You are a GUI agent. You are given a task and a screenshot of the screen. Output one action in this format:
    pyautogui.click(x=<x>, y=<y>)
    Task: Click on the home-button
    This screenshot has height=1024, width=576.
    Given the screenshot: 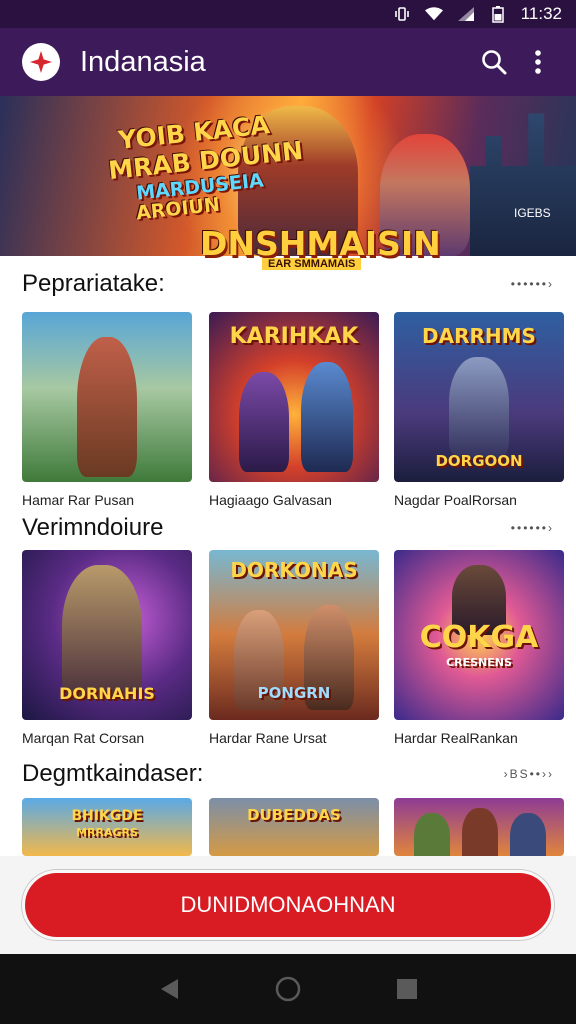 What is the action you would take?
    pyautogui.click(x=288, y=989)
    